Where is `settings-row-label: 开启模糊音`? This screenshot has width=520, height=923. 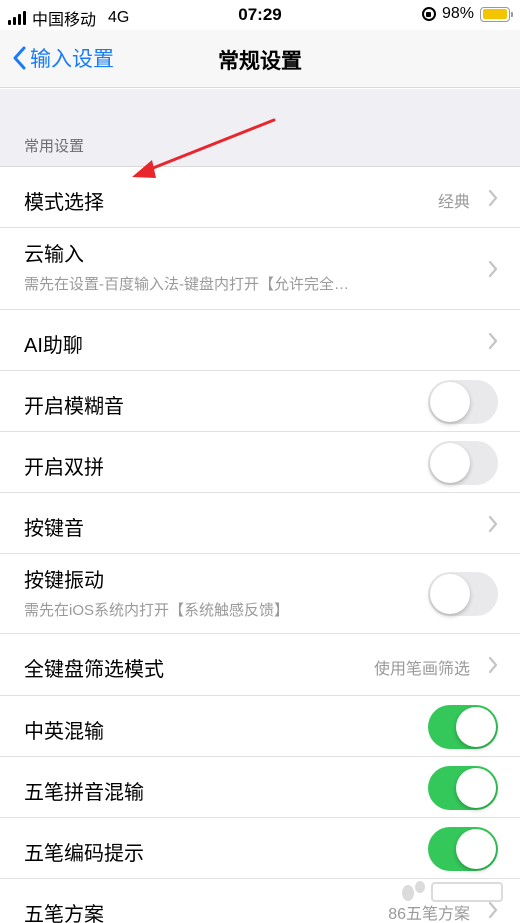 settings-row-label: 开启模糊音 is located at coordinates (74, 406).